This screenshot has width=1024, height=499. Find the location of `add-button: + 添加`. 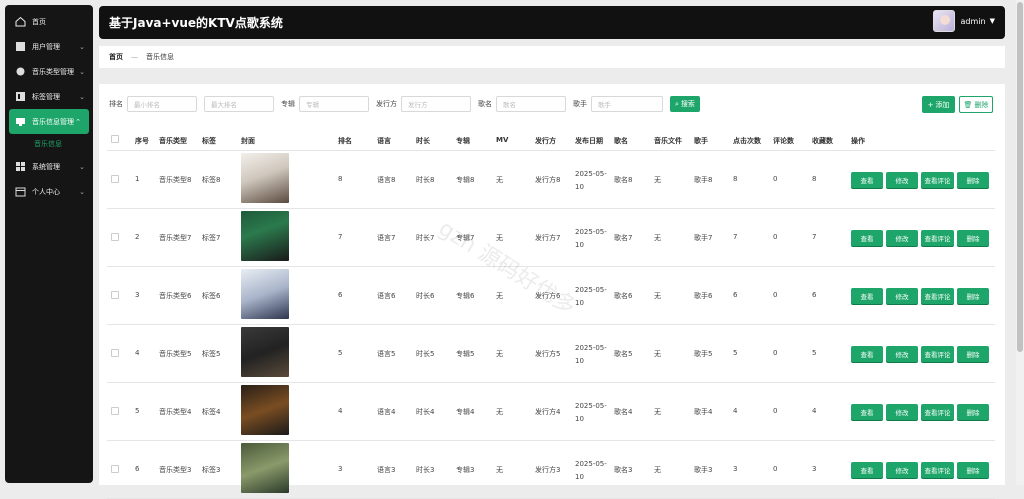

add-button: + 添加 is located at coordinates (938, 104).